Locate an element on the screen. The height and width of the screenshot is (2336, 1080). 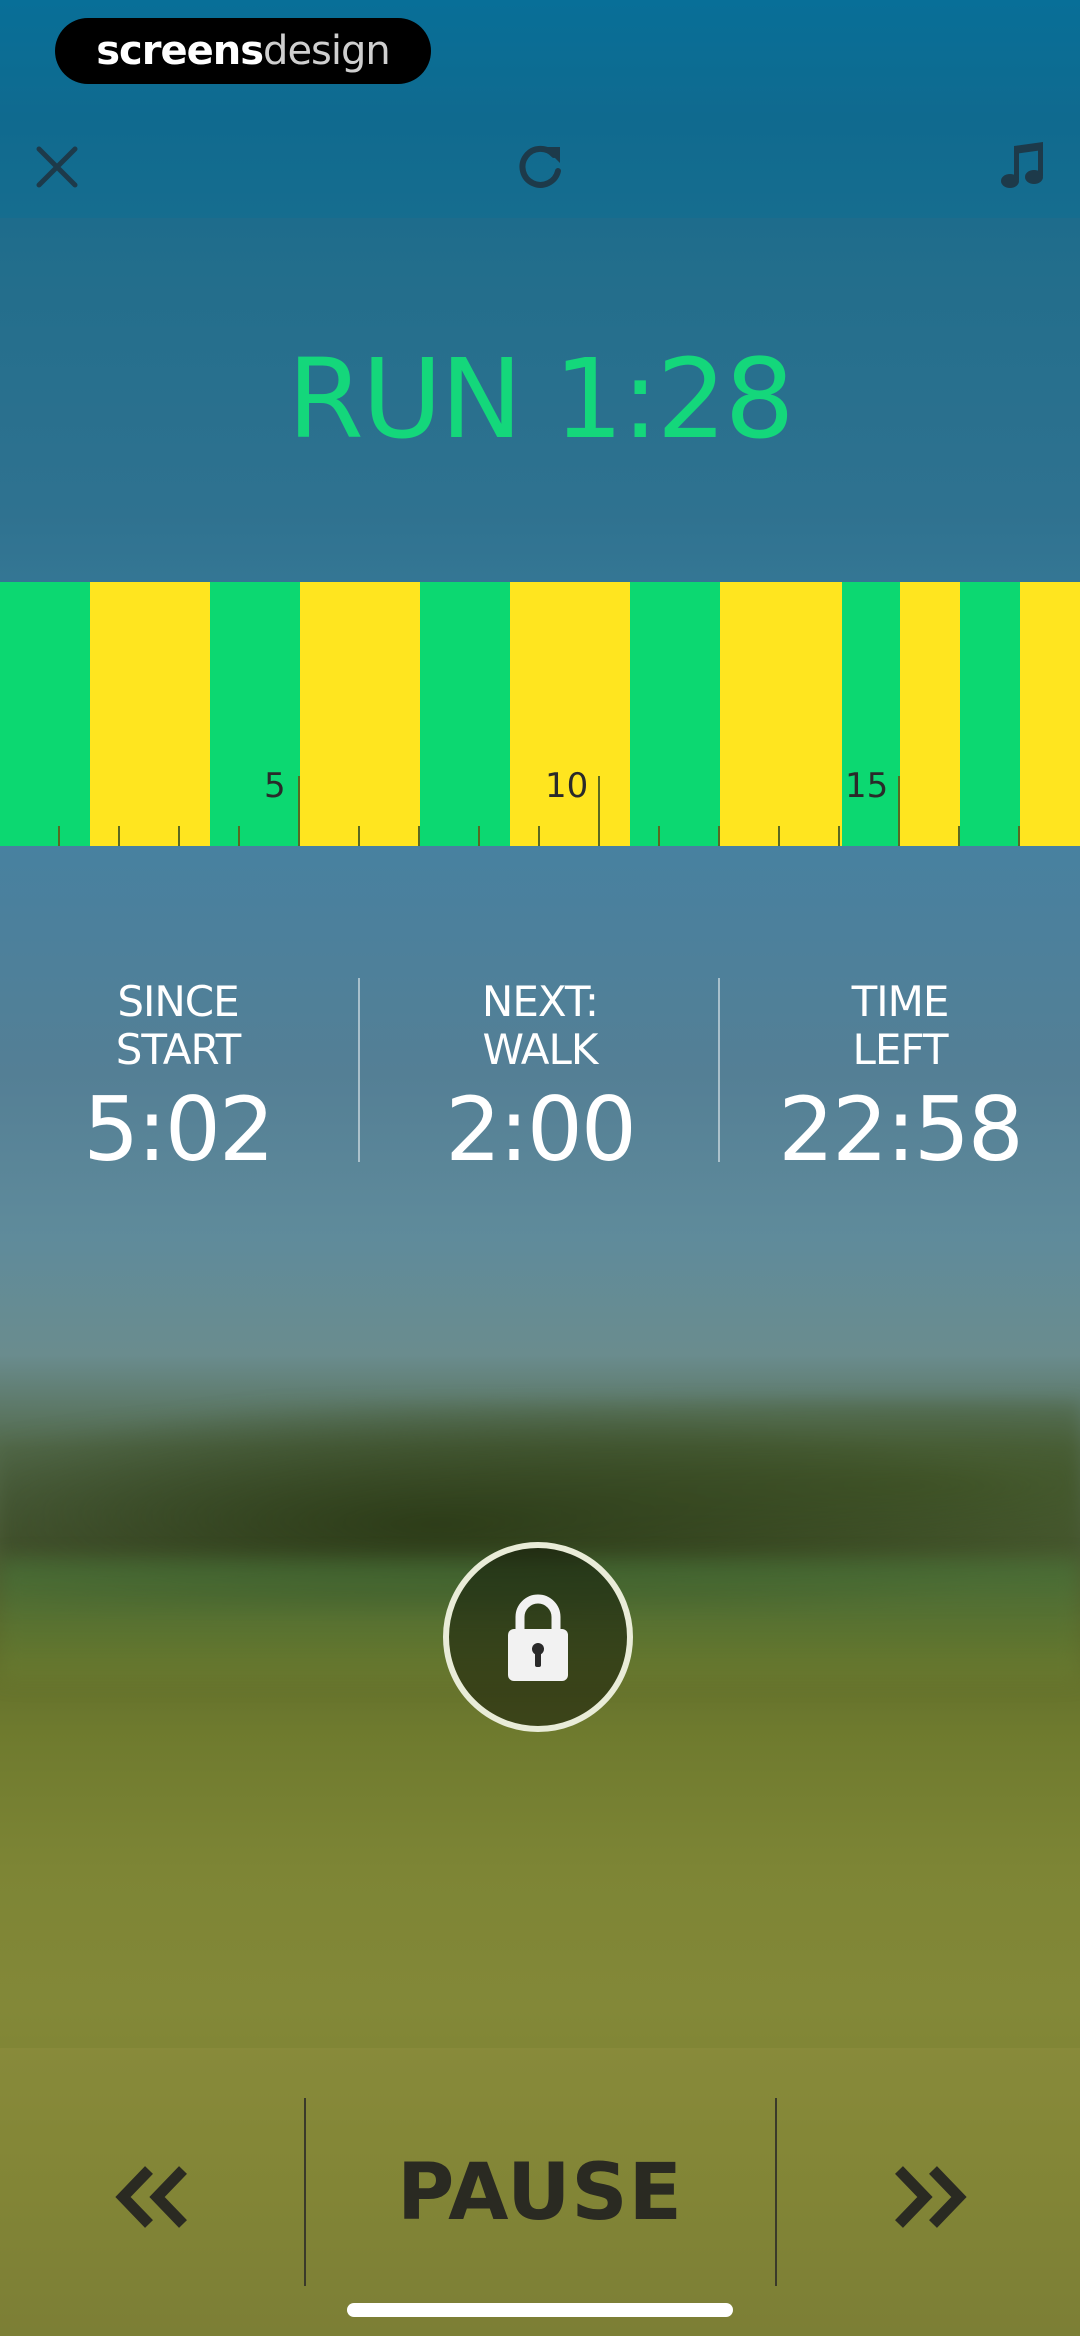
restart-icon is located at coordinates (540, 166).